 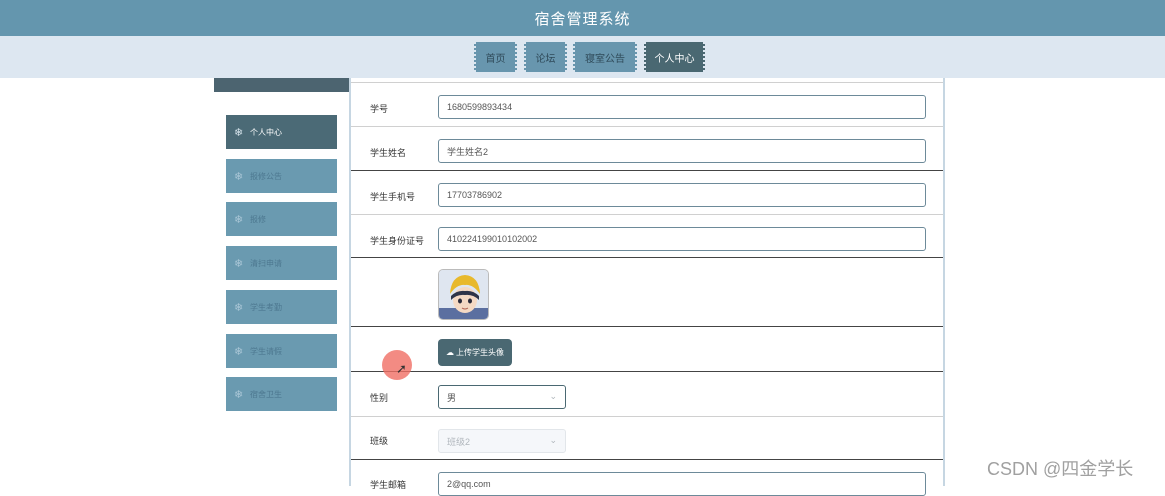 I want to click on sidebar-item-cleaning: ❄ 清扫申请, so click(x=281, y=263).